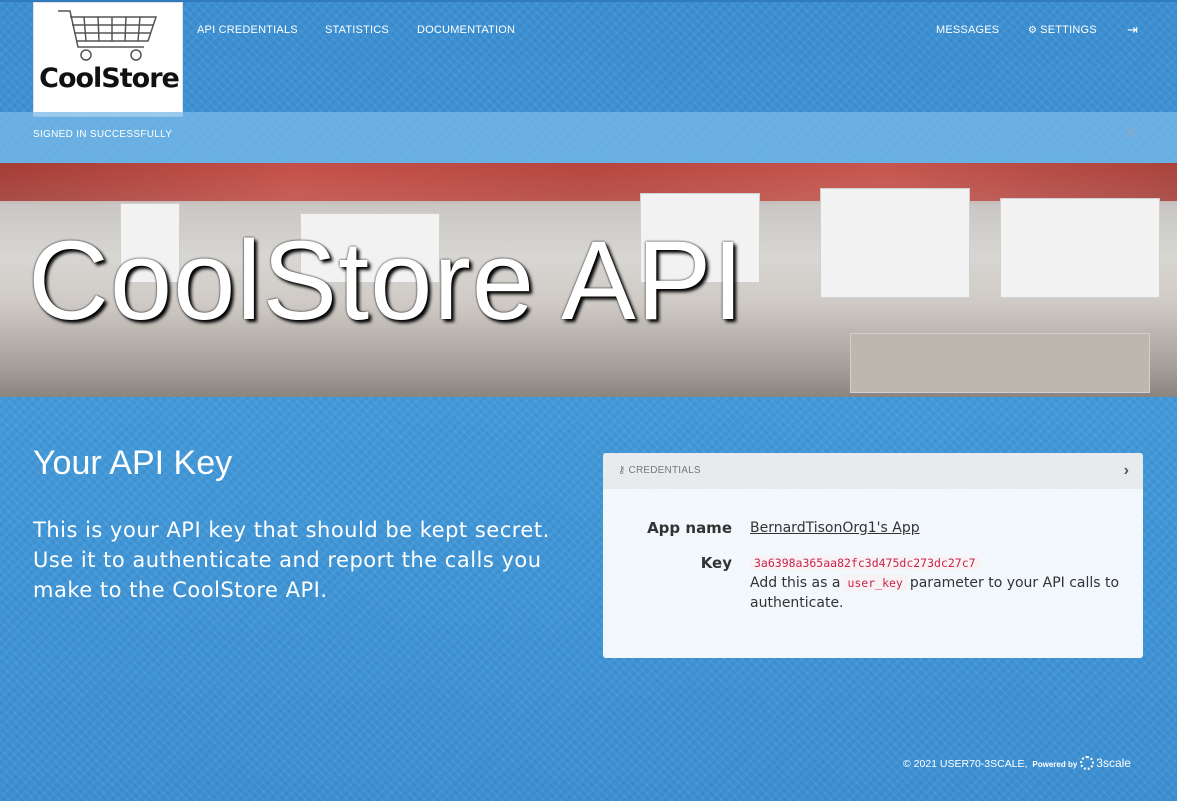 The width and height of the screenshot is (1177, 801). I want to click on flash-message: SIGNED IN SUCCESSFULLY, so click(103, 134).